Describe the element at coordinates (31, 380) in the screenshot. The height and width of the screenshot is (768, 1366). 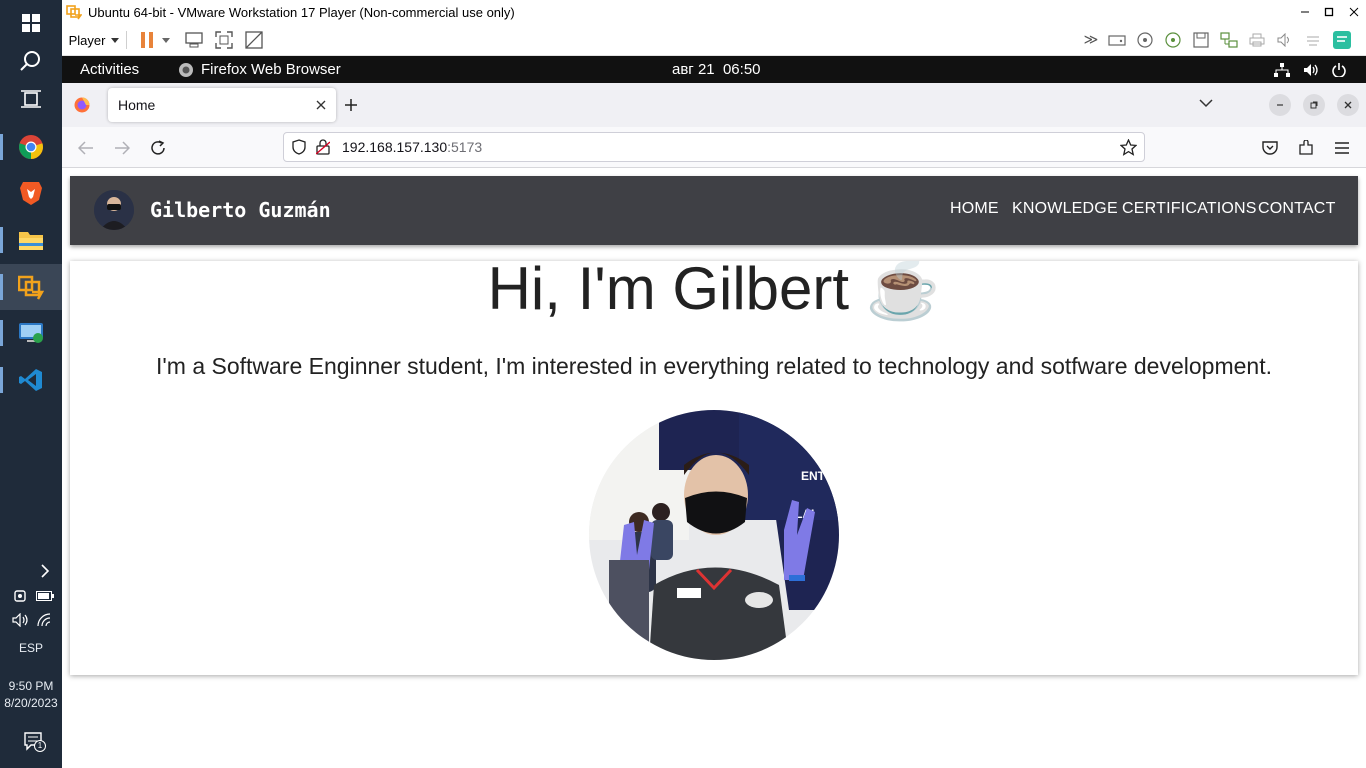
I see `vscode-icon` at that location.